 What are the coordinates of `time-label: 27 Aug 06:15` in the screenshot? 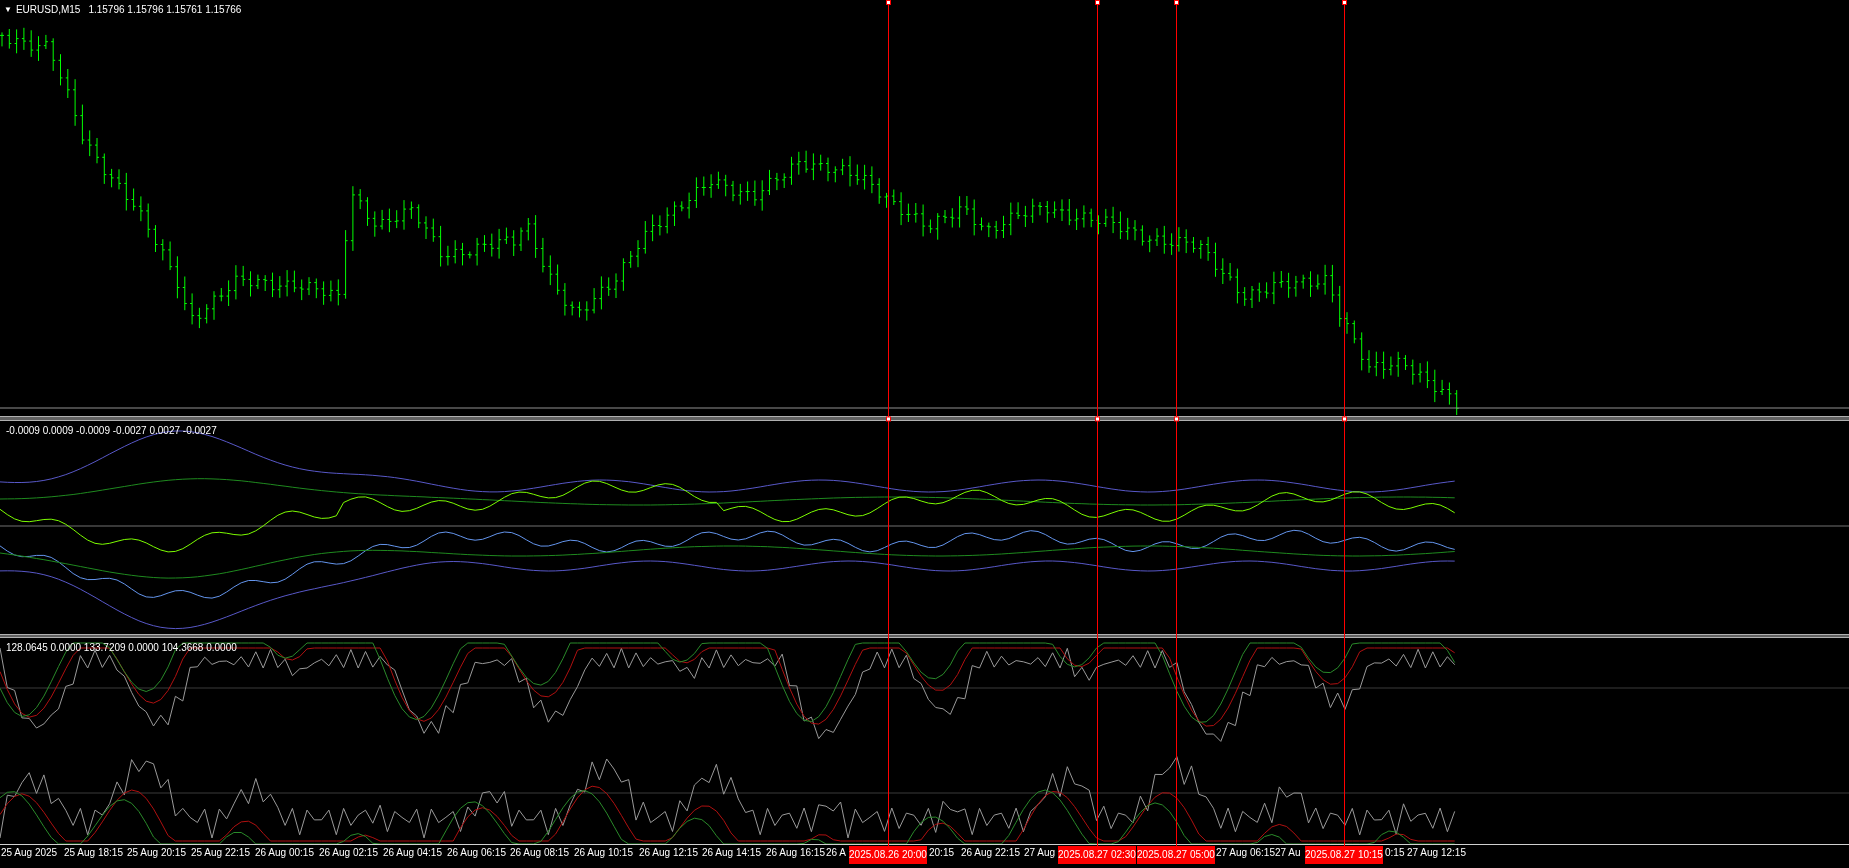 It's located at (1245, 853).